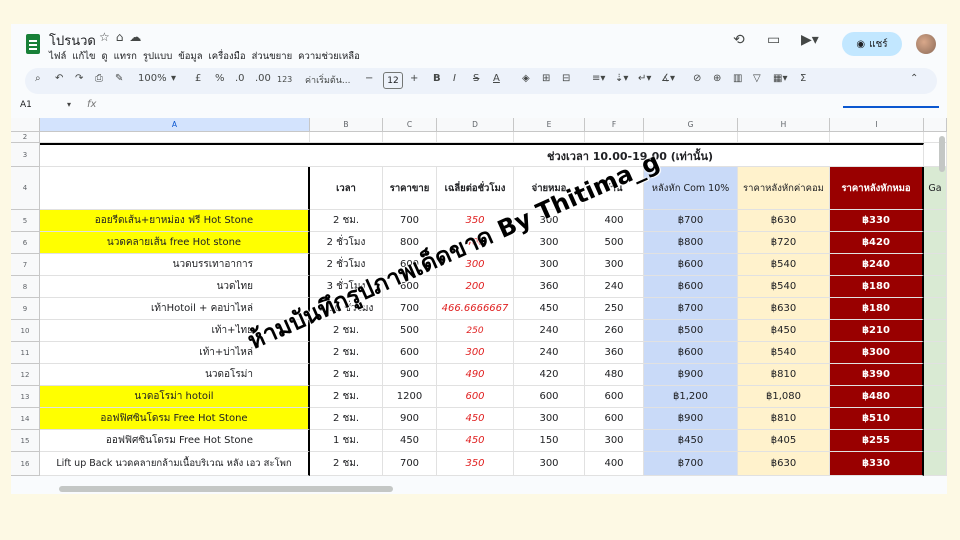 Image resolution: width=960 pixels, height=540 pixels. What do you see at coordinates (190, 56) in the screenshot?
I see `menu-item-5: ข้อมูล` at bounding box center [190, 56].